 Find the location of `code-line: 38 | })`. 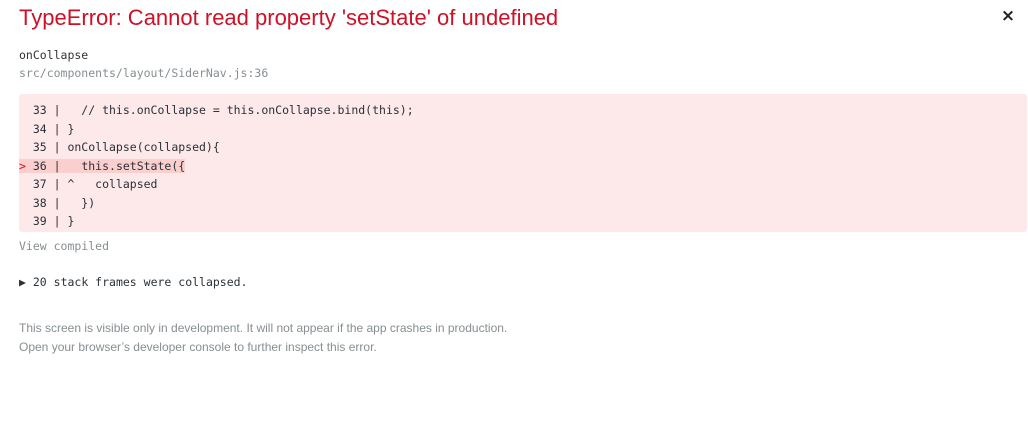

code-line: 38 | }) is located at coordinates (523, 203).